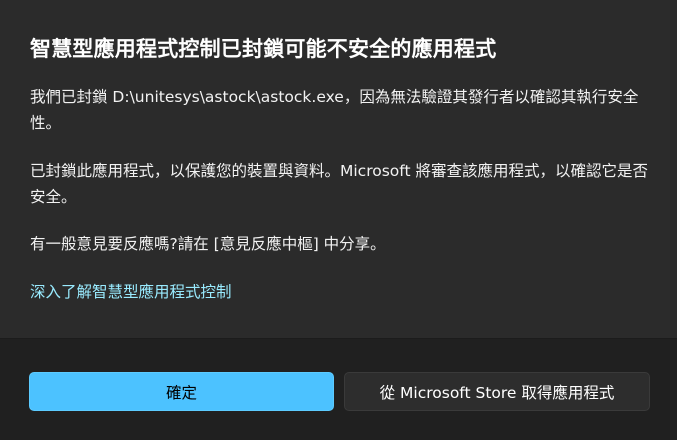 The height and width of the screenshot is (440, 677). Describe the element at coordinates (263, 49) in the screenshot. I see `dialog-title: 智慧型應用程式控制已封鎖可能不安全的應用程式` at that location.